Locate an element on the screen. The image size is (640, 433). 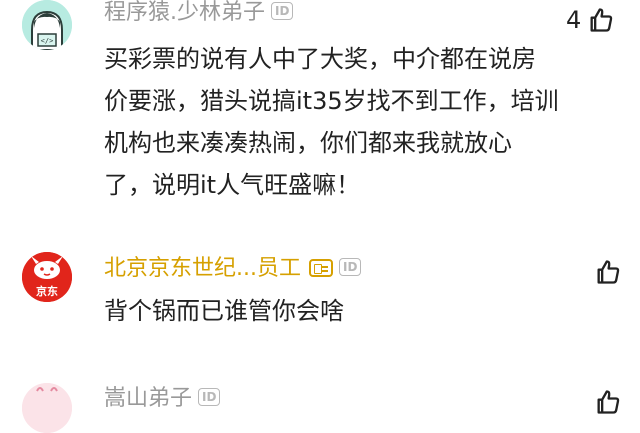
verified-employee-icon is located at coordinates (320, 268).